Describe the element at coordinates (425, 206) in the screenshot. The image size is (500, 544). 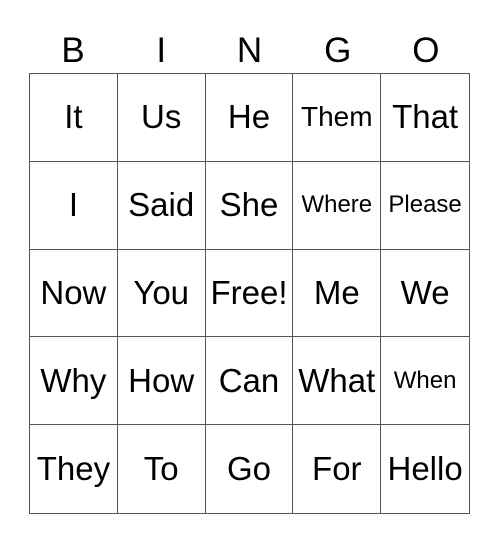
I see `bingo-cell: Please` at that location.